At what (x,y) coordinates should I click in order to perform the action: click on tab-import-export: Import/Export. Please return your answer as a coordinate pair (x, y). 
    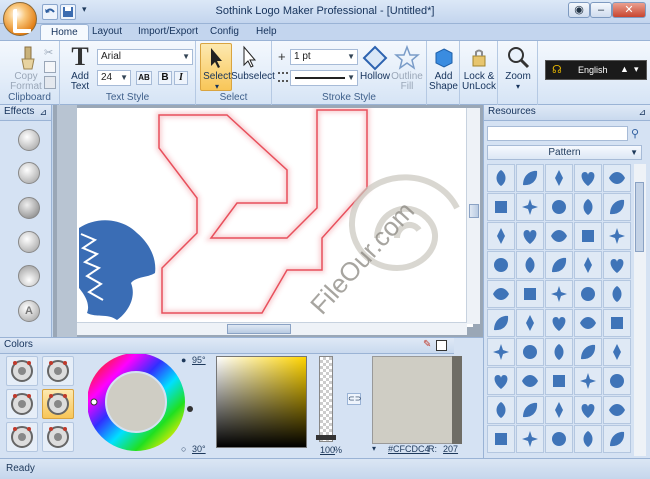
    Looking at the image, I should click on (168, 32).